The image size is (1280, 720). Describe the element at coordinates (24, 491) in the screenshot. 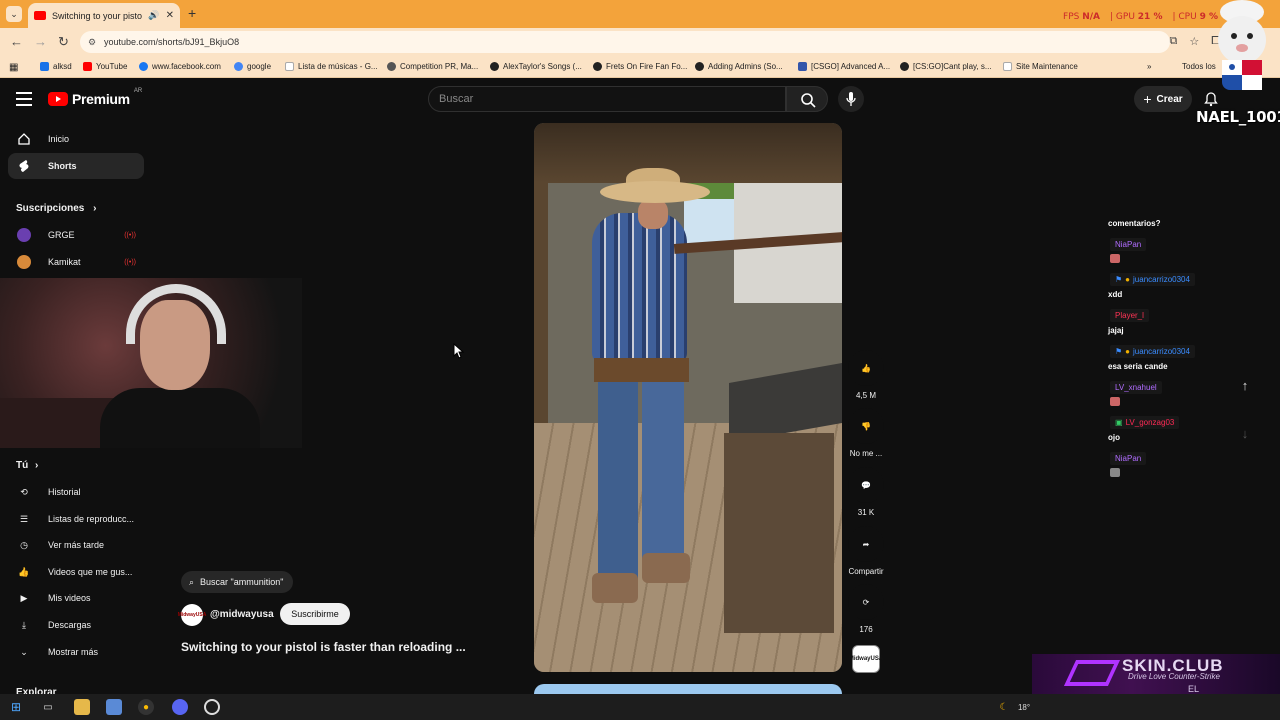

I see `history-icon: ⟲` at that location.